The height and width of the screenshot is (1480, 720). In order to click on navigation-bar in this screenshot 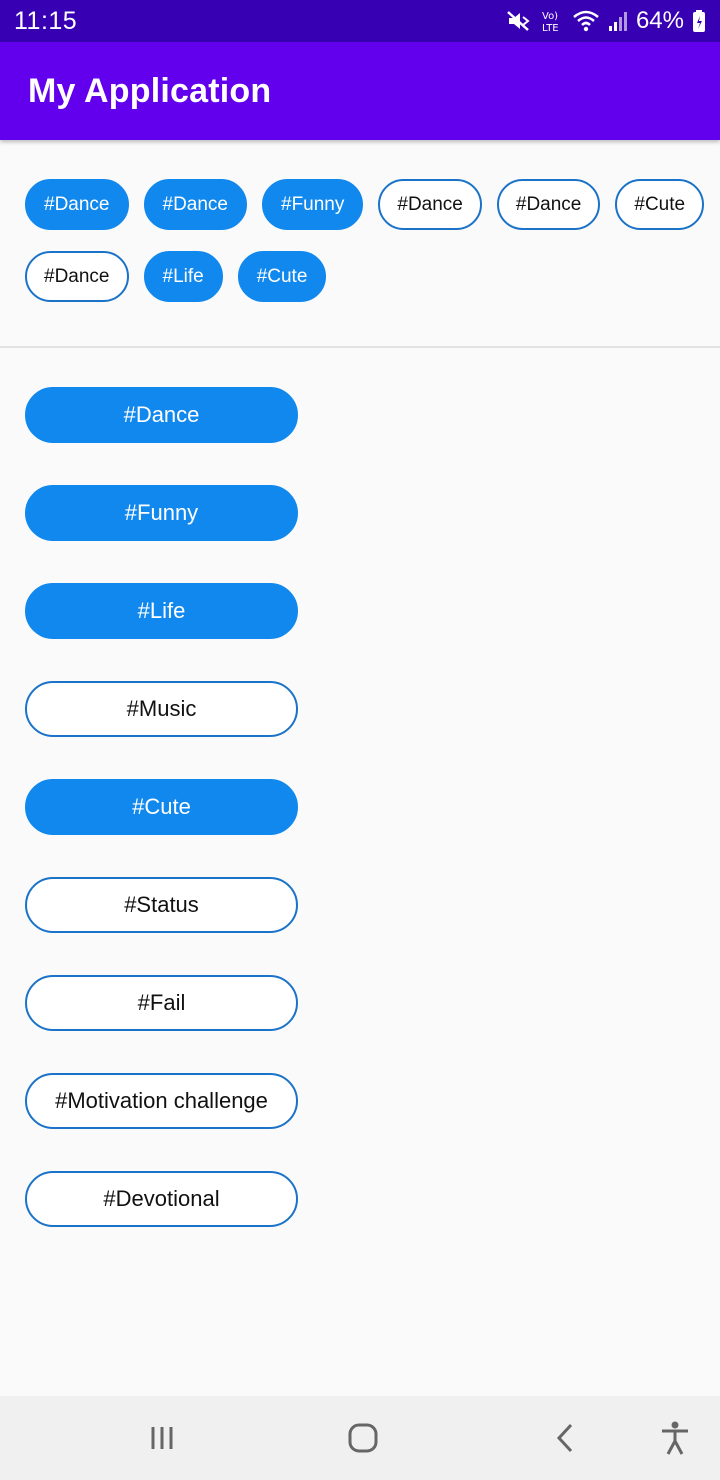, I will do `click(360, 1438)`.